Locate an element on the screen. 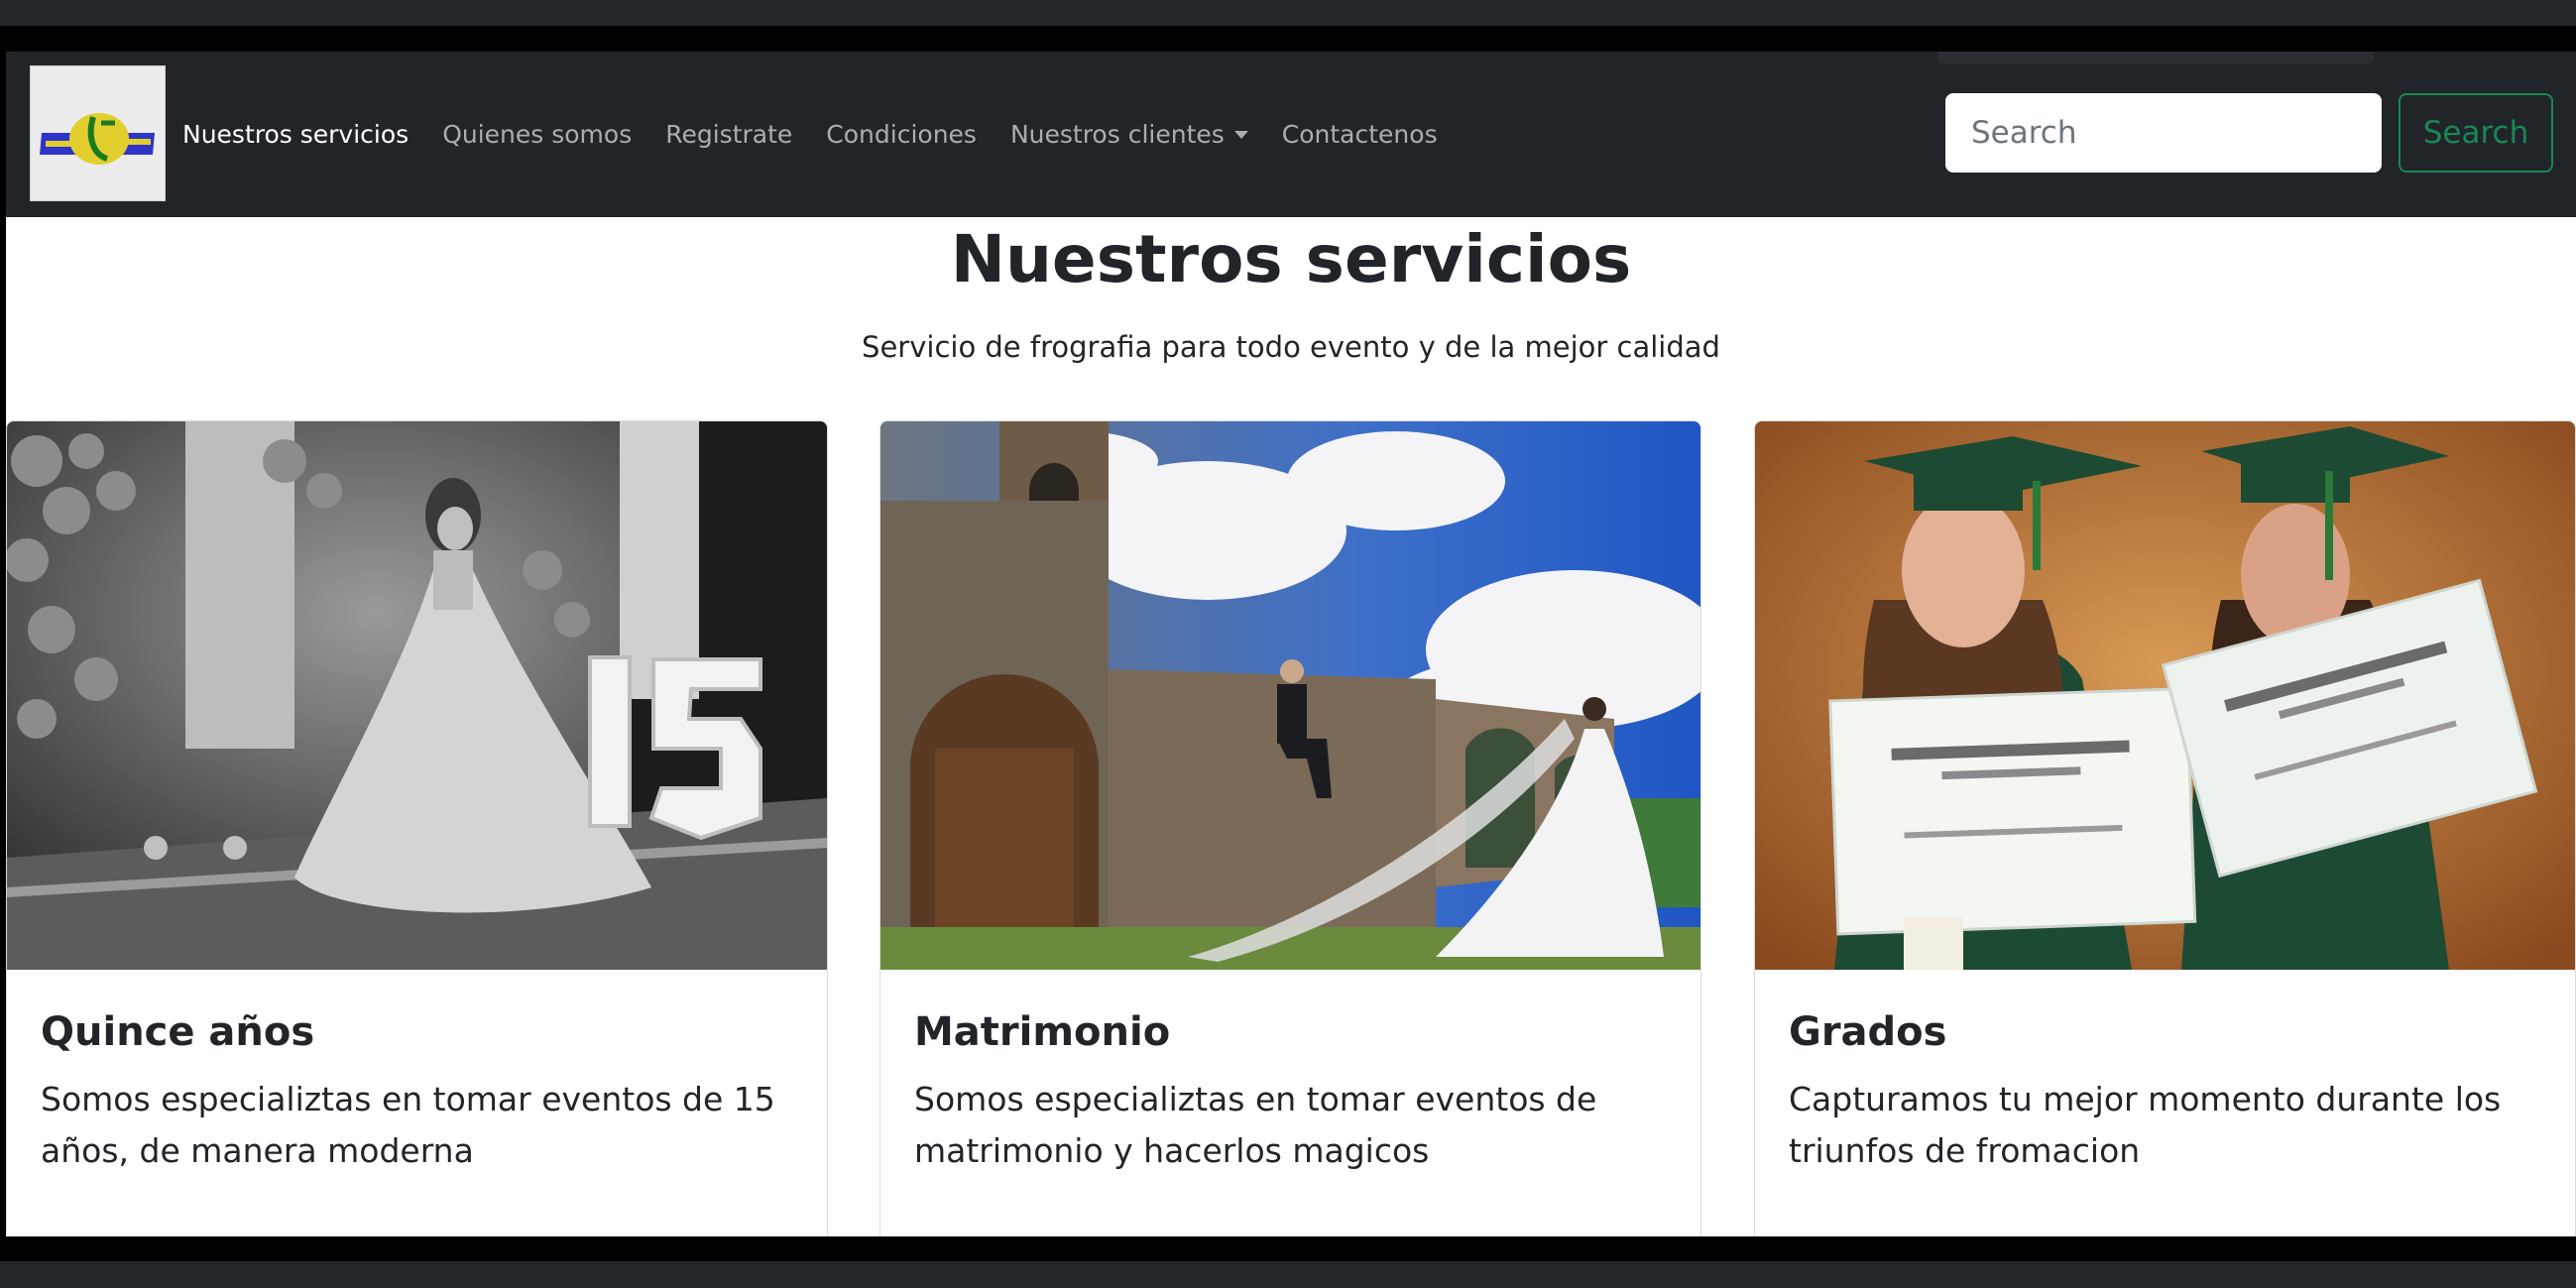 This screenshot has width=2576, height=1288. nav-link-nuestros-servicios: Nuestros servicios is located at coordinates (295, 134).